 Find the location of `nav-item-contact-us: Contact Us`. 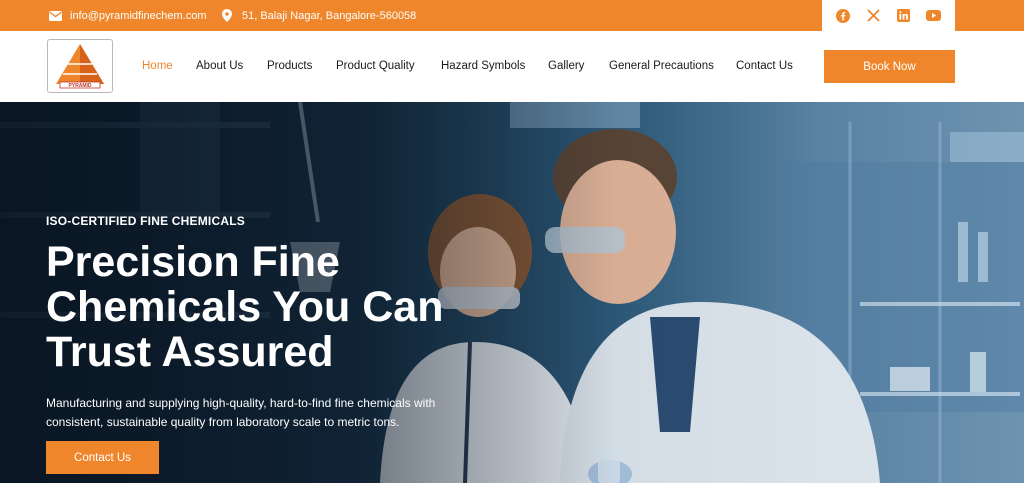

nav-item-contact-us: Contact Us is located at coordinates (764, 66).